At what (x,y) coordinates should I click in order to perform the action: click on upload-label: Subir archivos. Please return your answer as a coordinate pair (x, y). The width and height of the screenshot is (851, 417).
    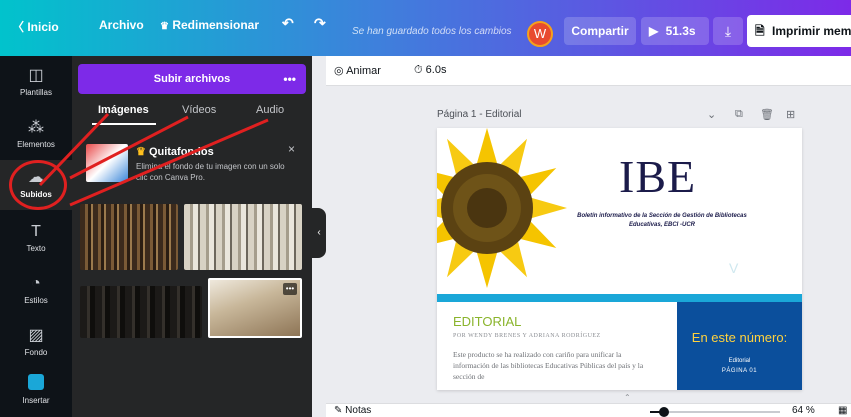
    Looking at the image, I should click on (192, 79).